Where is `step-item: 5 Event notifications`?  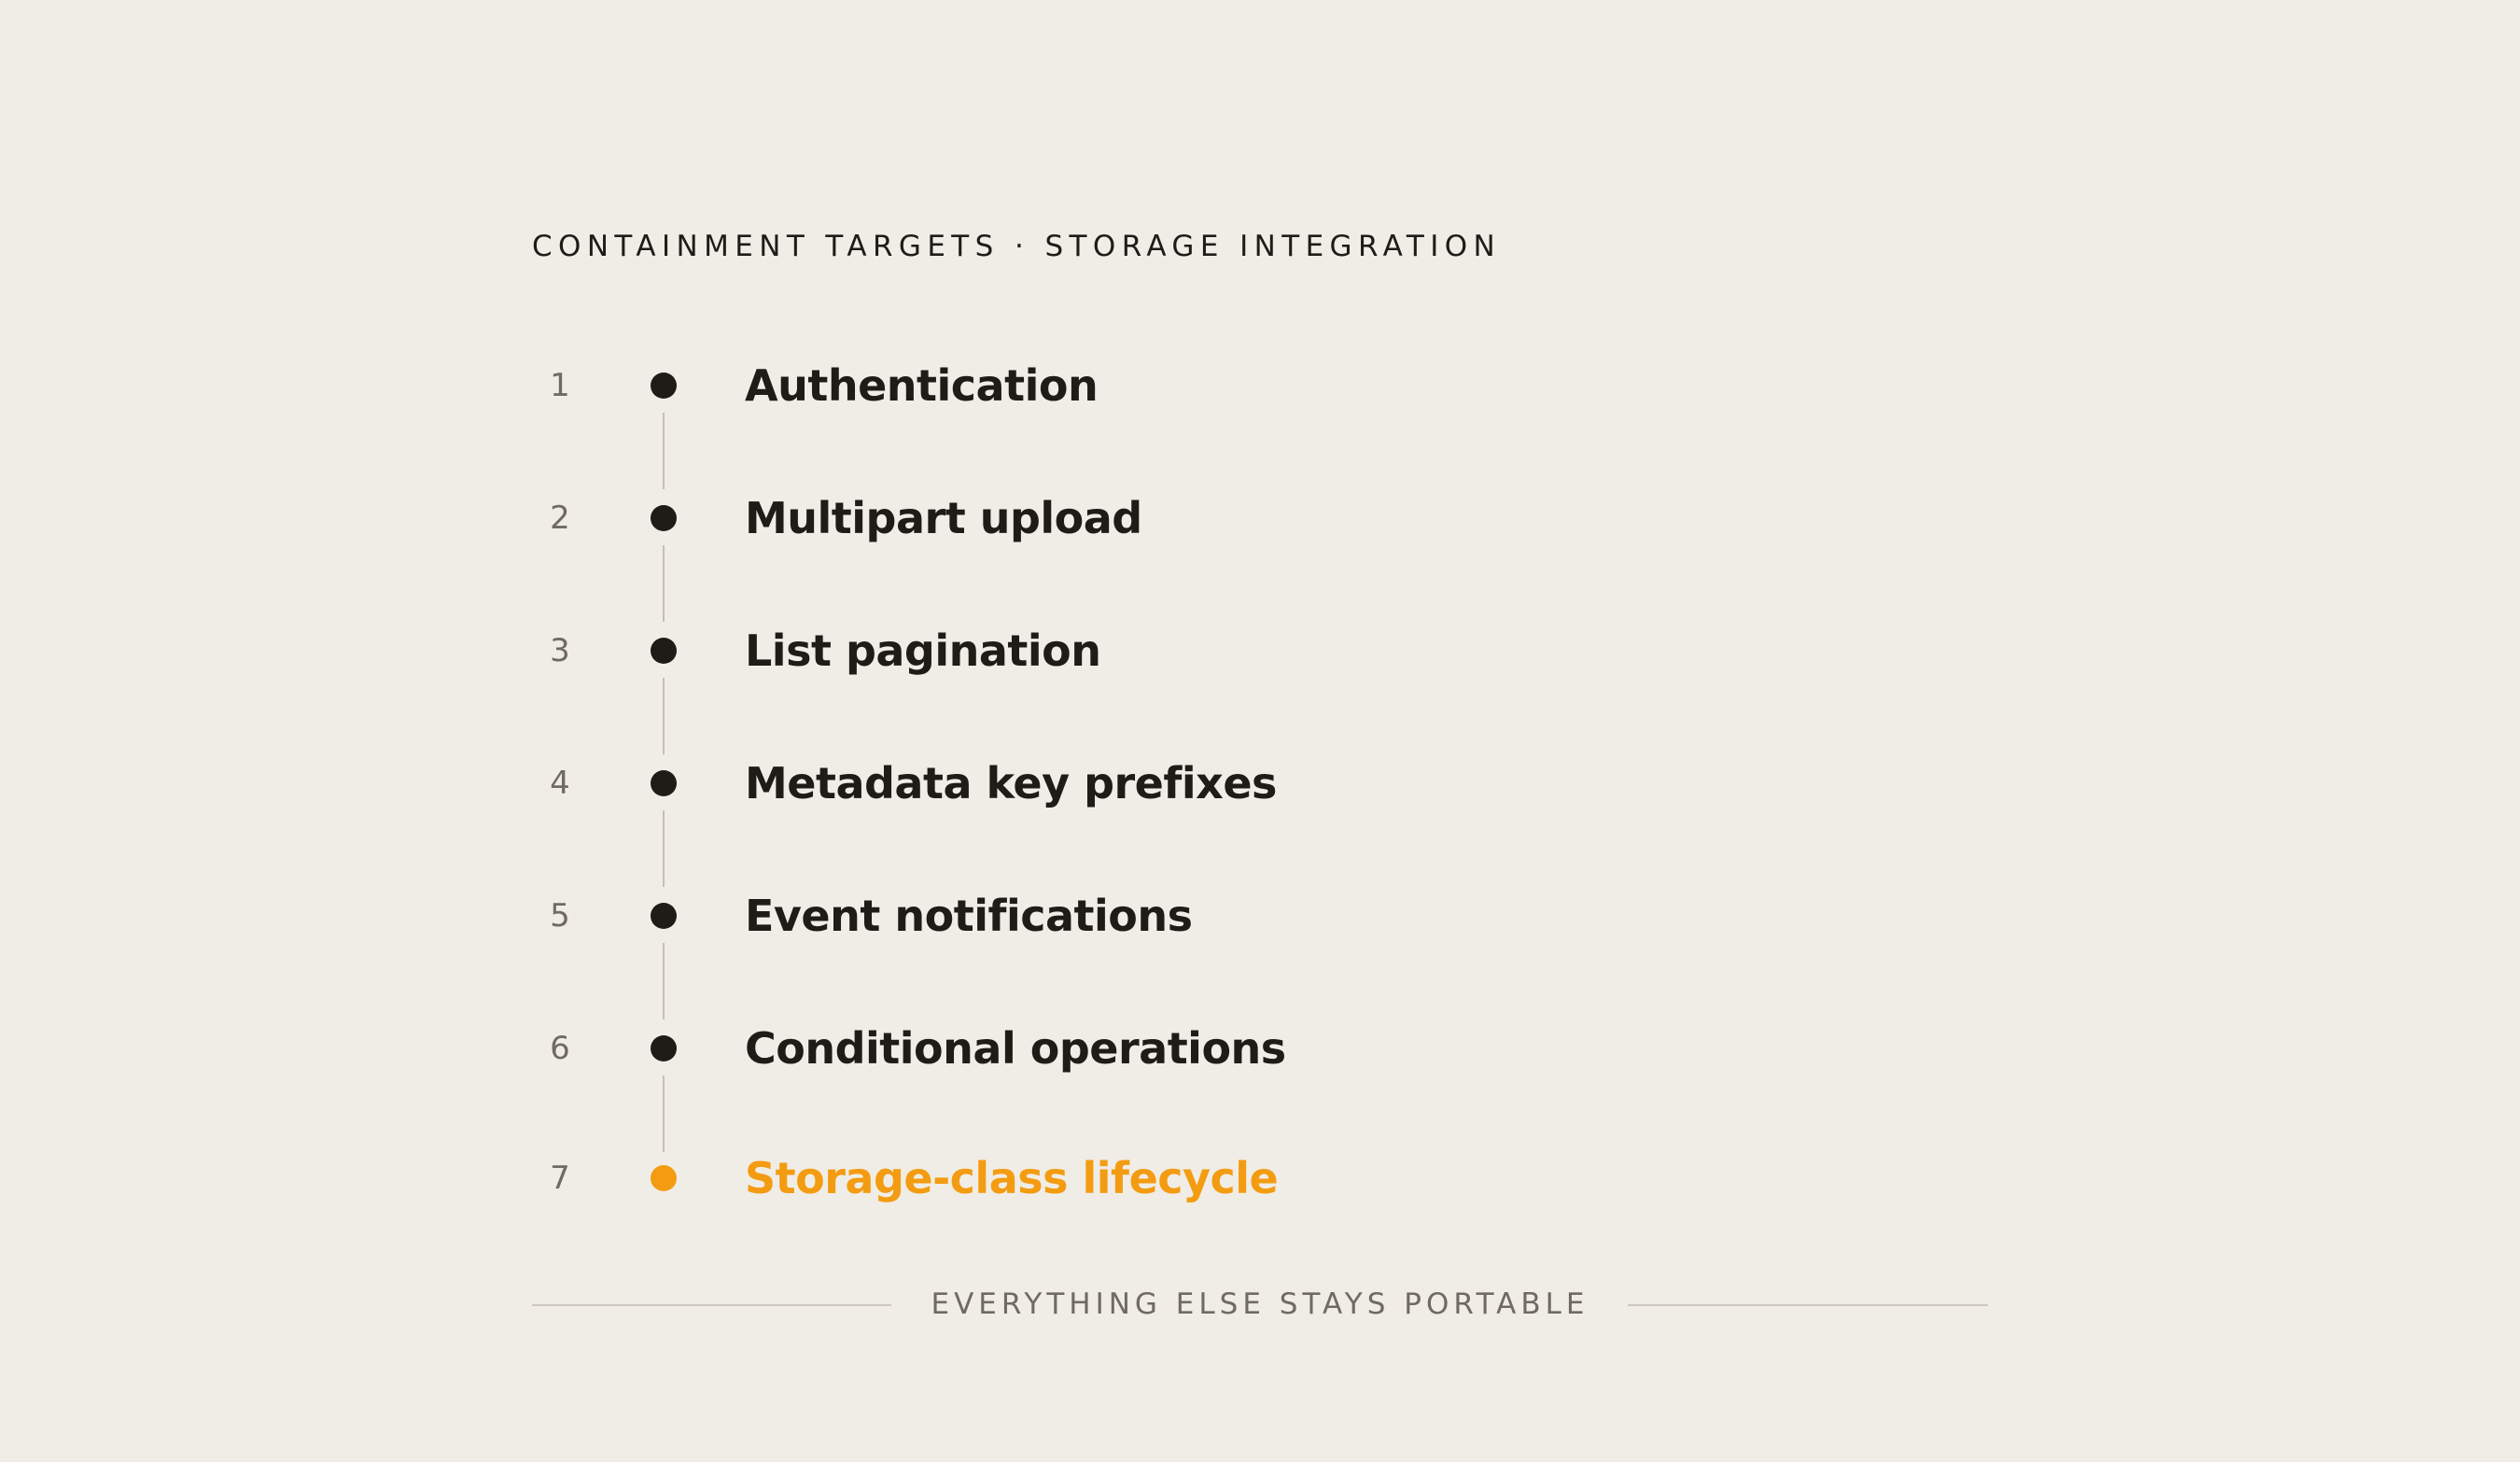
step-item: 5 Event notifications is located at coordinates (1232, 916).